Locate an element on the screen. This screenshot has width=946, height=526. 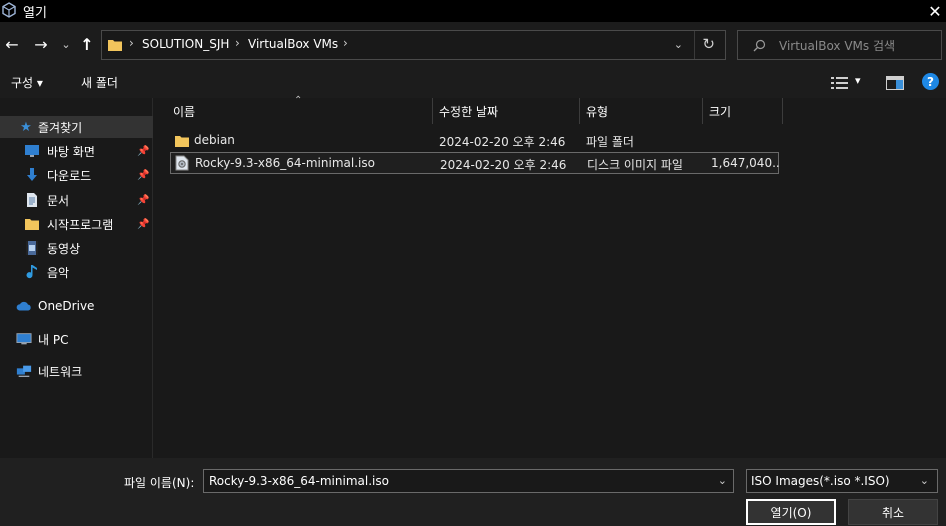
breadcrumb-solution-sjh: SOLUTION_SJH is located at coordinates (185, 44).